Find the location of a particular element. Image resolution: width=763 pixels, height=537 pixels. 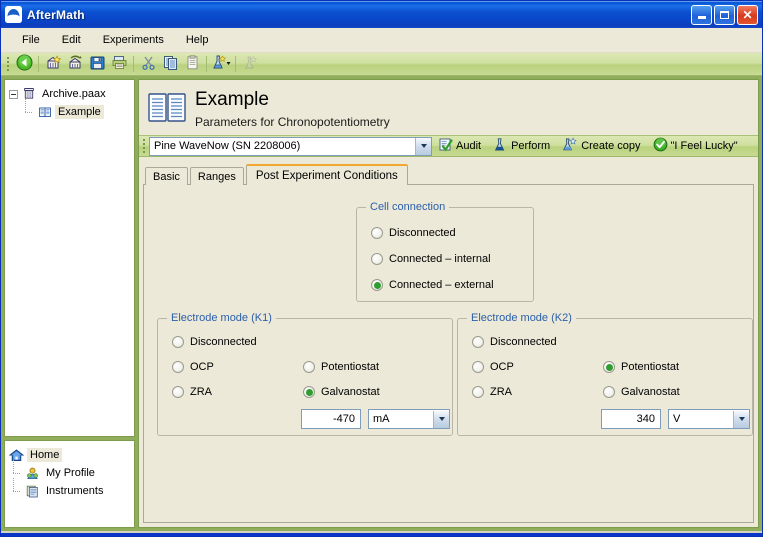

radio-k1-potentiostat-icon is located at coordinates (309, 367).